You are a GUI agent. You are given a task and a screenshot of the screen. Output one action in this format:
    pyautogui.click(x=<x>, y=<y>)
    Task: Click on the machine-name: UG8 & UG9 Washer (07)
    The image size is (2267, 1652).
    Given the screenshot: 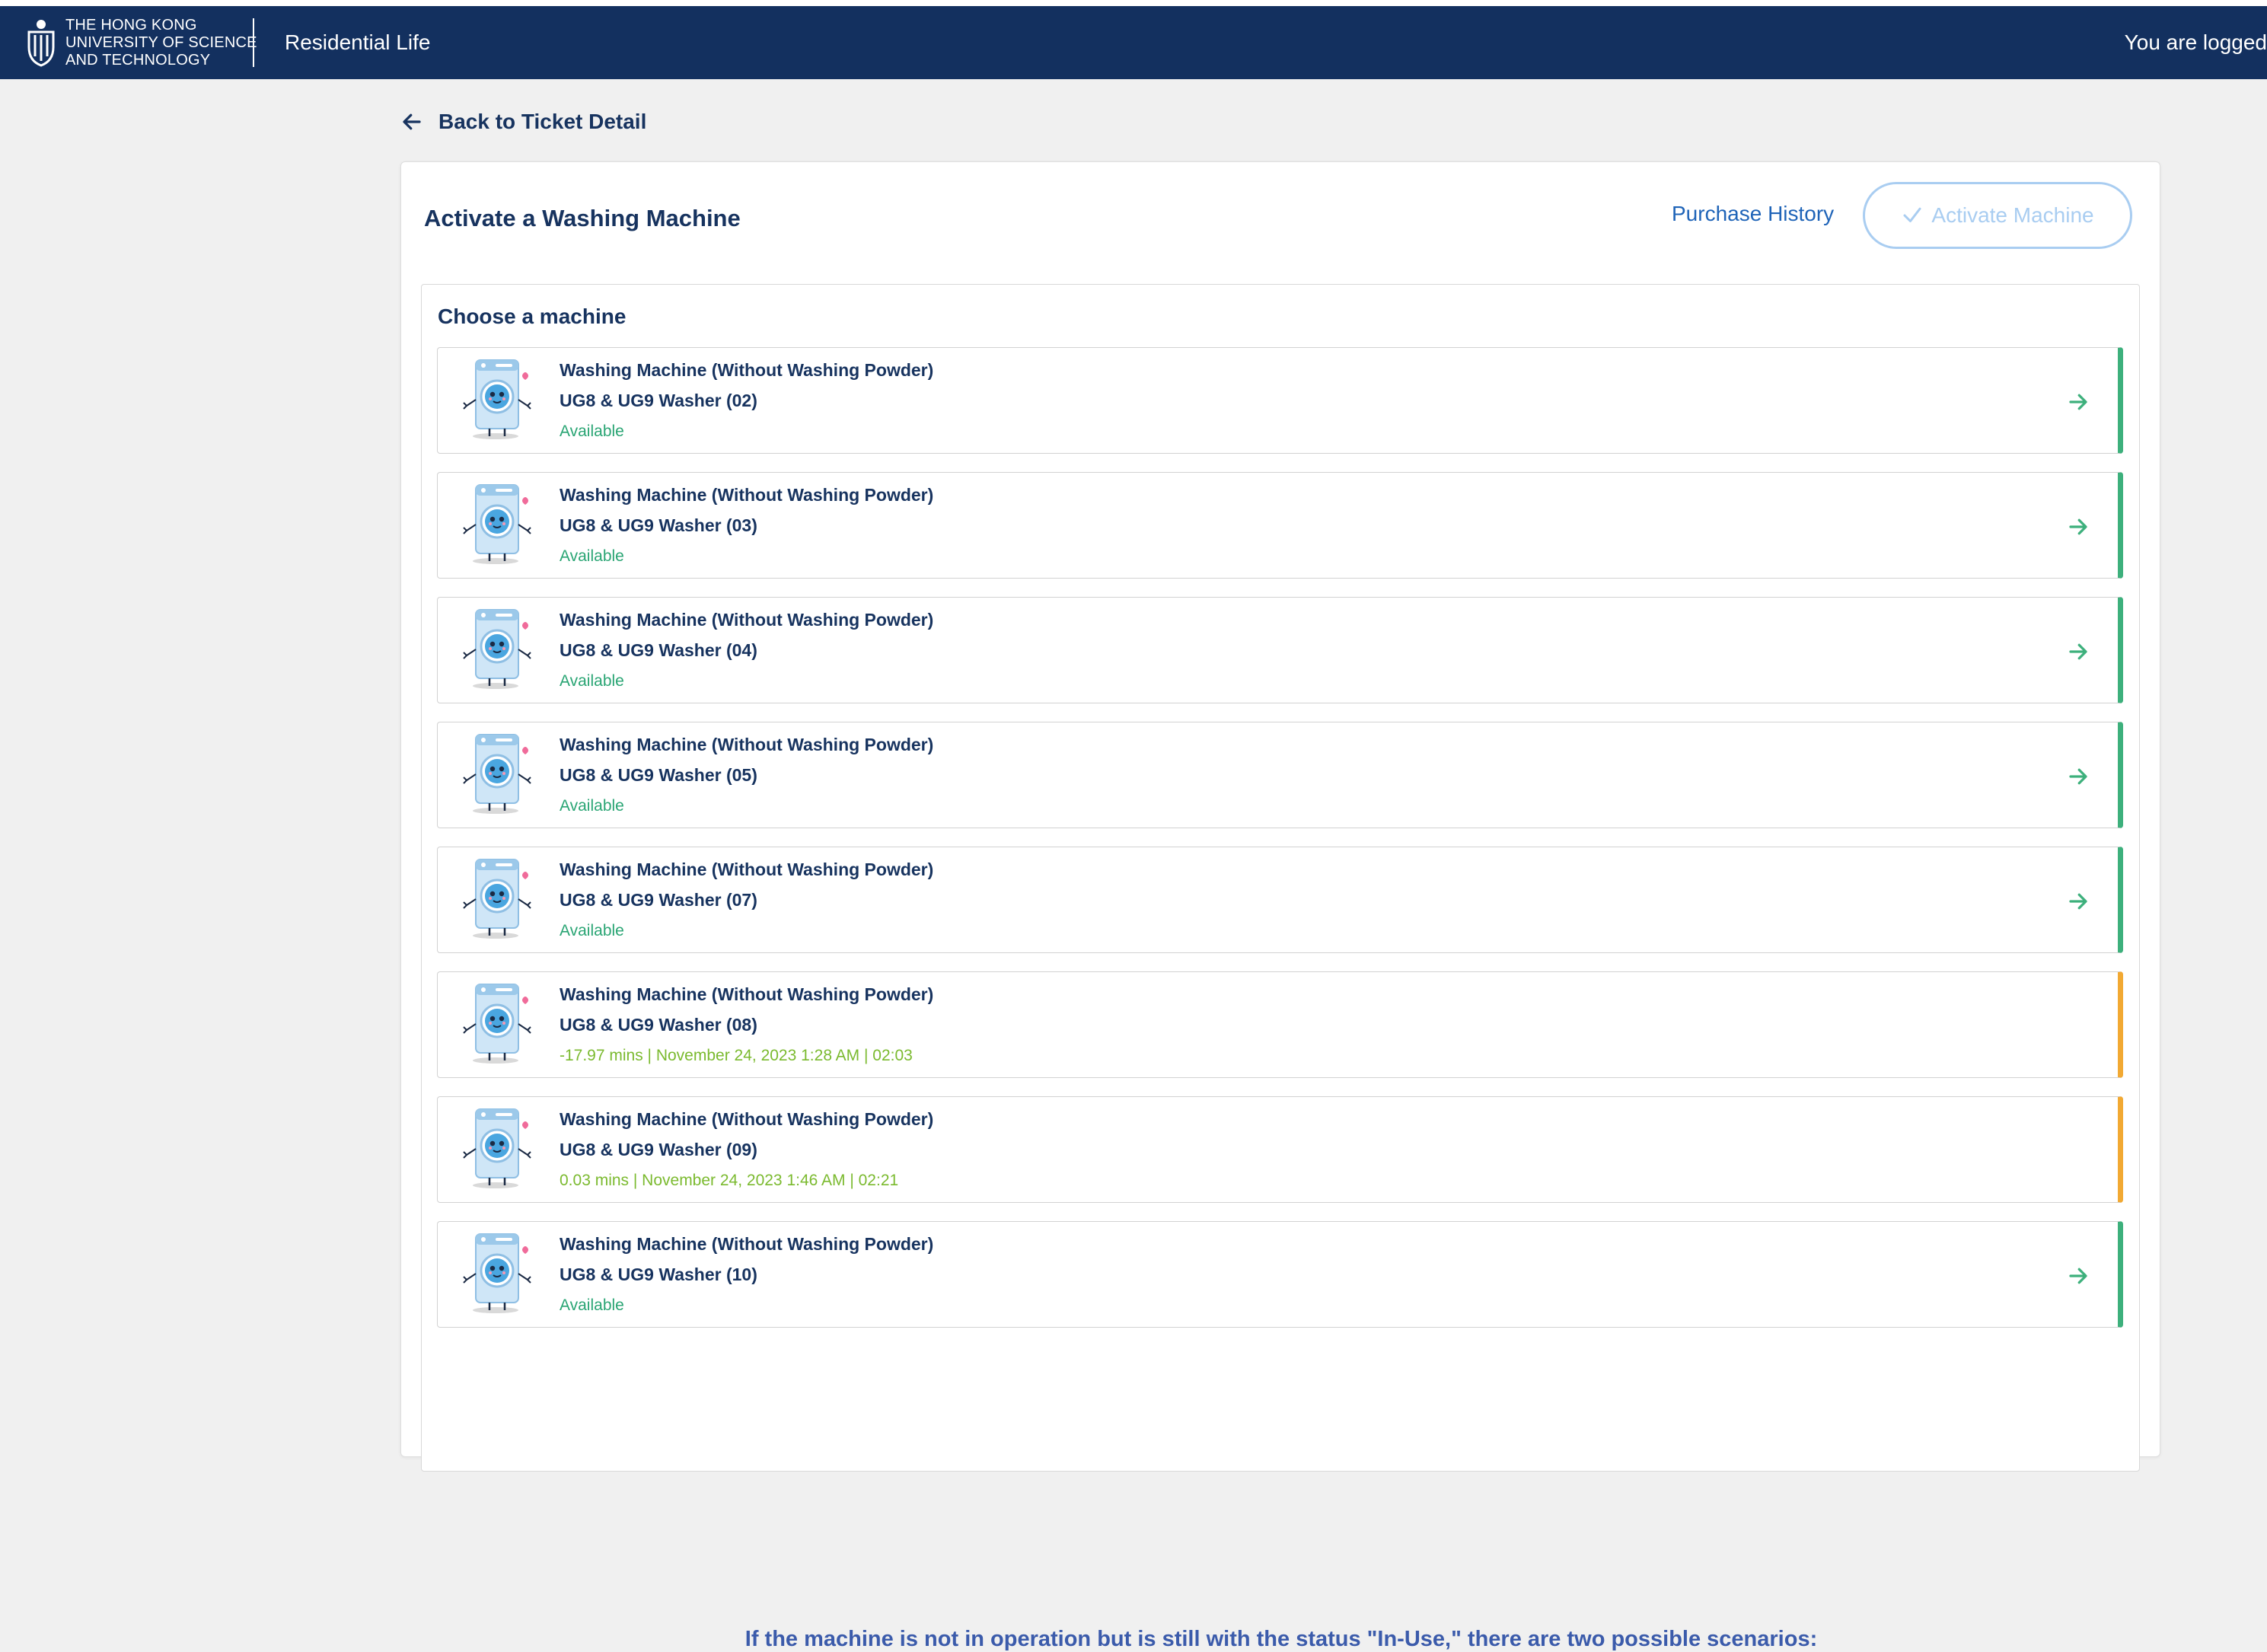 What is the action you would take?
    pyautogui.click(x=659, y=900)
    